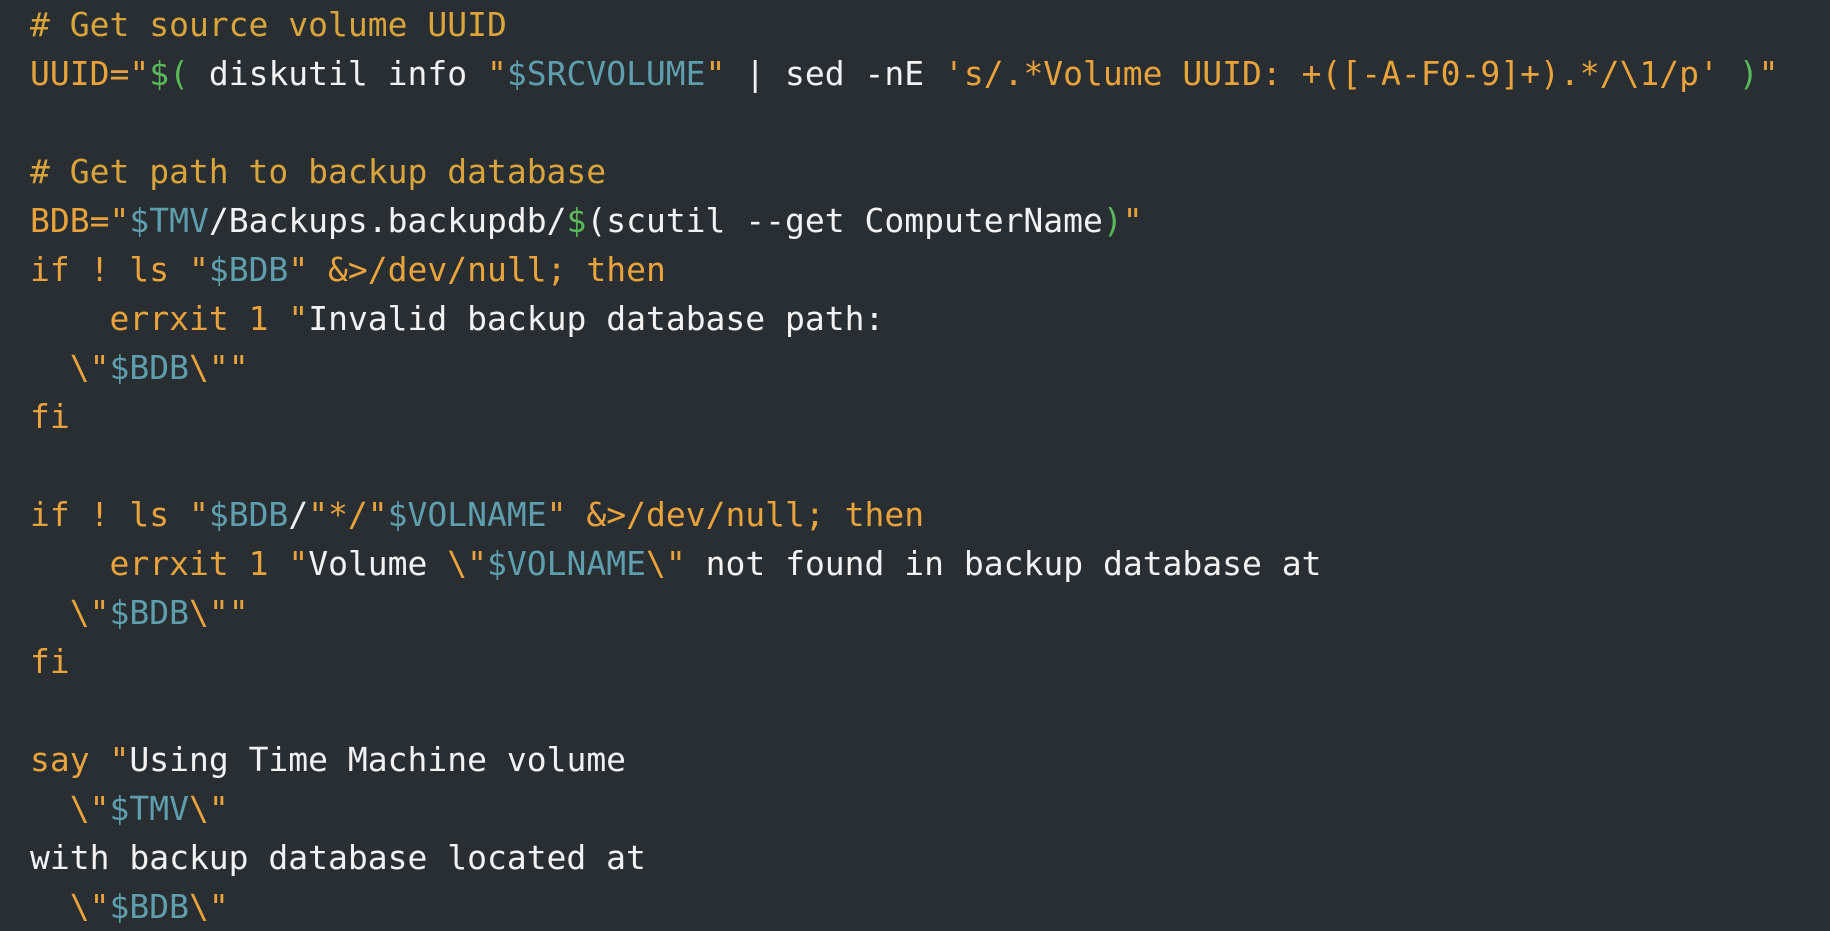 The height and width of the screenshot is (931, 1830). Describe the element at coordinates (930, 808) in the screenshot. I see `code-line: \"$TMV\"` at that location.